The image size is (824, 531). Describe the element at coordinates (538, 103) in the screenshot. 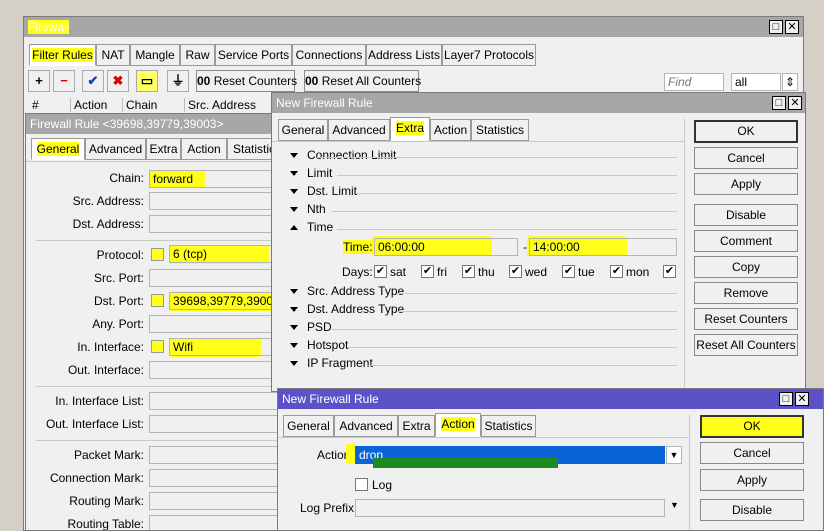

I see `new-rule-extra-titlebar: New Firewall Rule` at that location.